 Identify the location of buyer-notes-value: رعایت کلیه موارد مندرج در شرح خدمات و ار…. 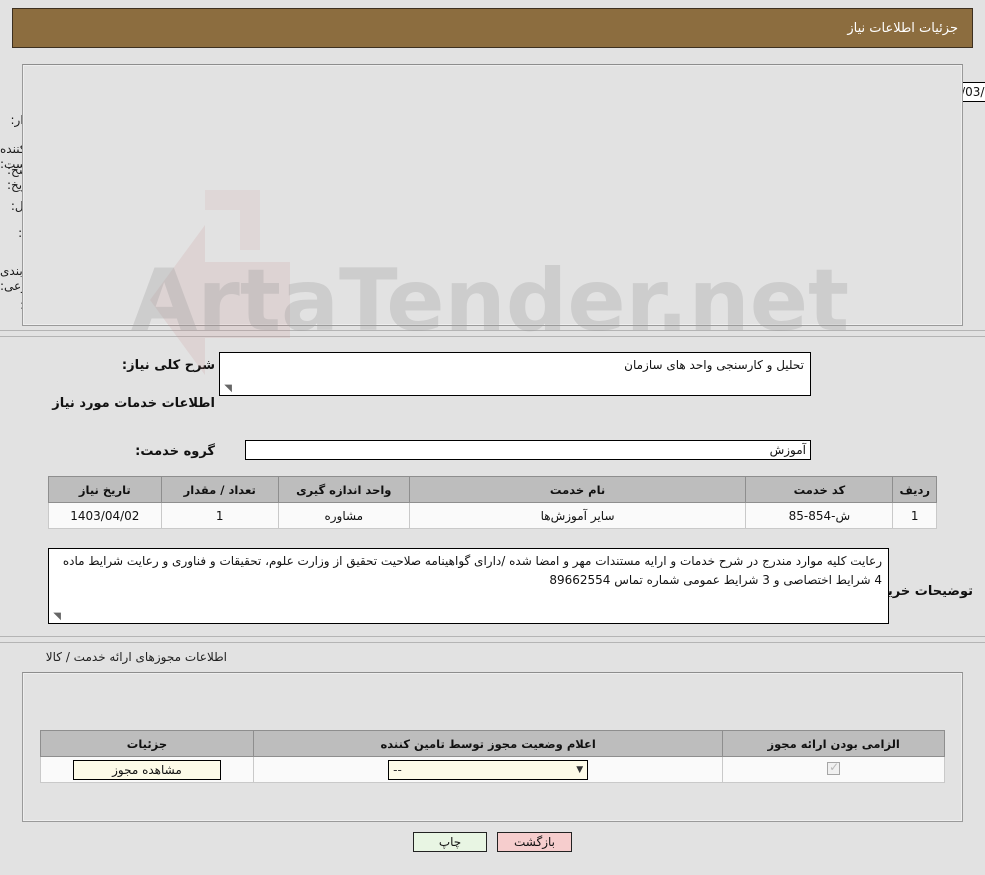
(472, 570).